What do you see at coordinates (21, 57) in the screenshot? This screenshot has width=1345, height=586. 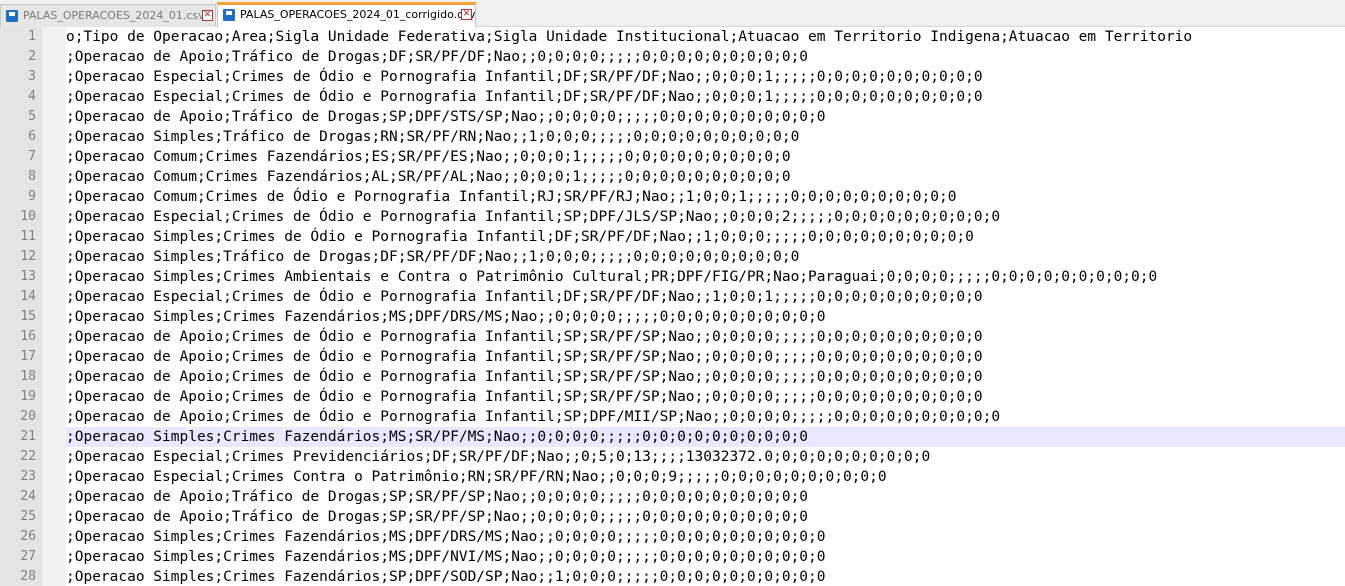 I see `line-number: 2` at bounding box center [21, 57].